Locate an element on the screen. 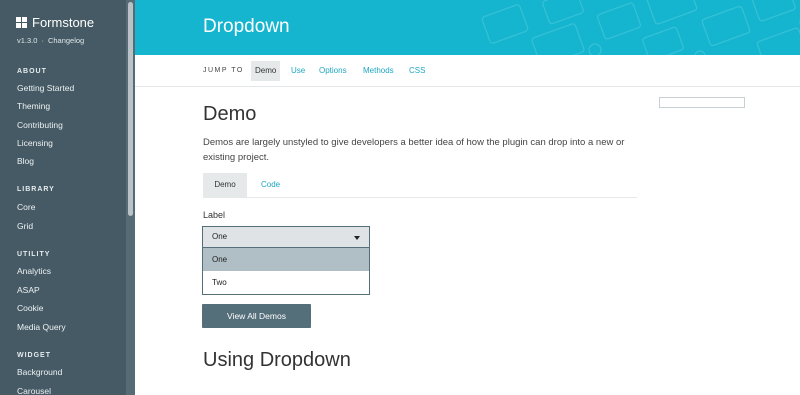  sidebar-scrollbar-thumb is located at coordinates (130, 109).